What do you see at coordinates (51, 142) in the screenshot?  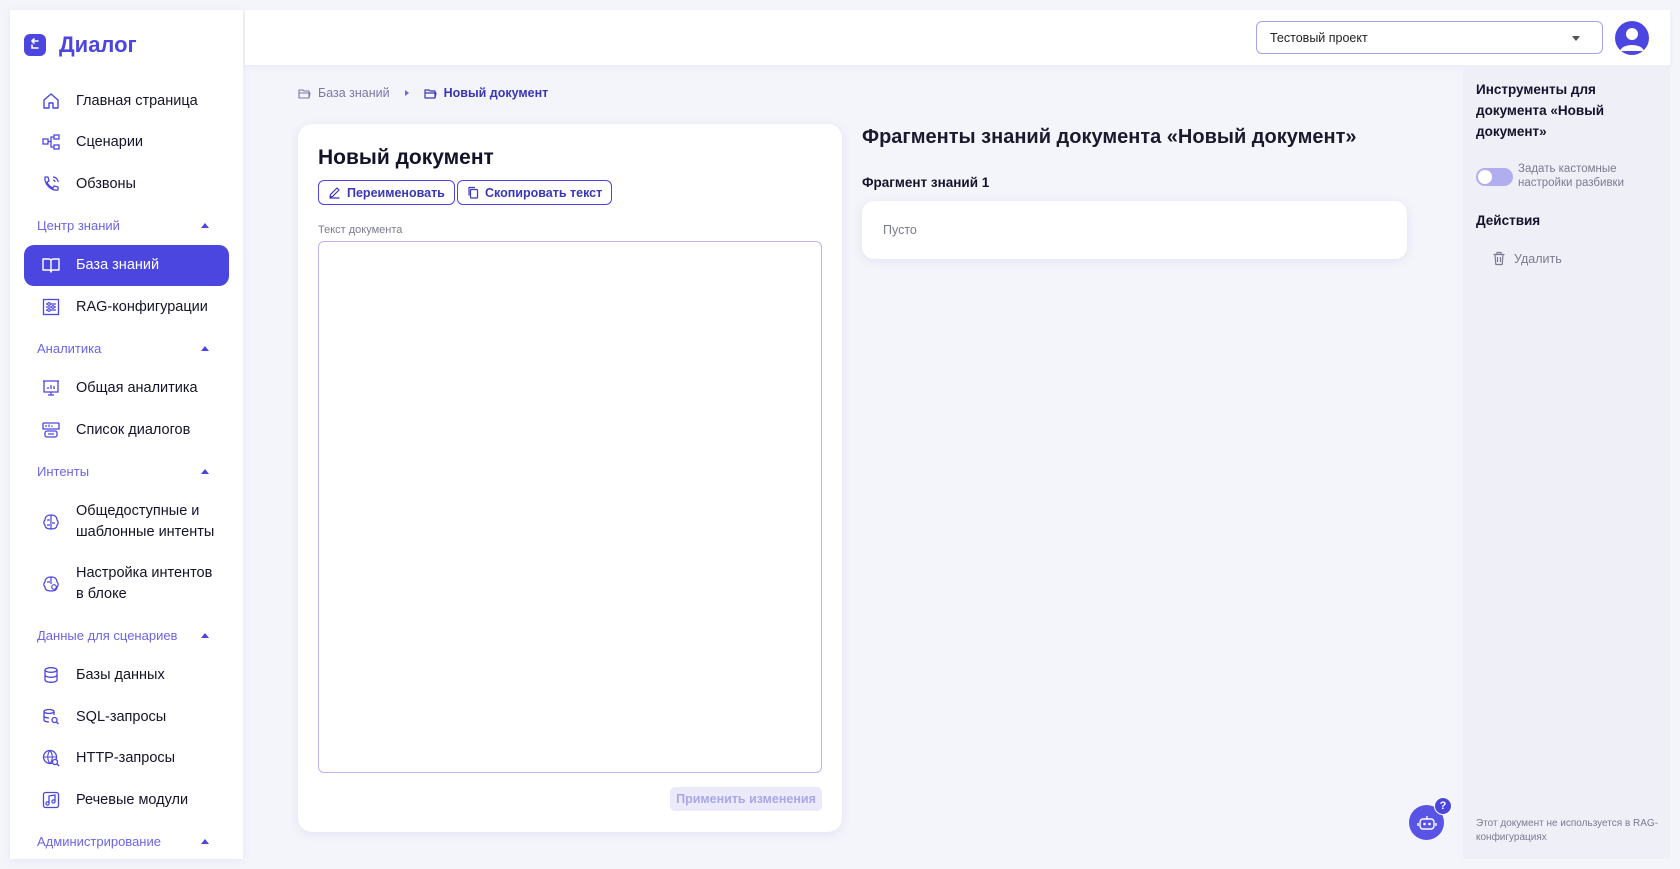 I see `scenario-icon` at bounding box center [51, 142].